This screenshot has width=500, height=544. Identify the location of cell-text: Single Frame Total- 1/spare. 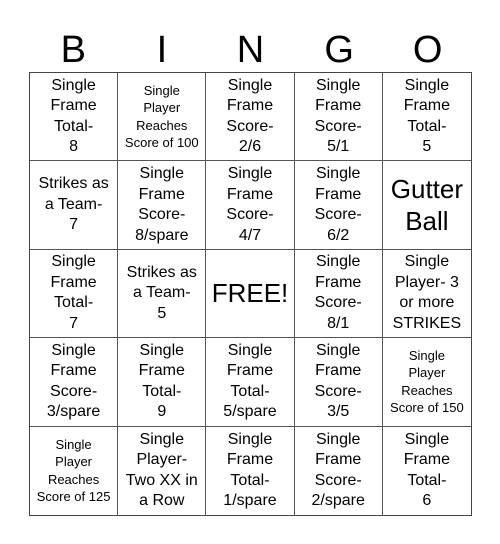
(250, 470).